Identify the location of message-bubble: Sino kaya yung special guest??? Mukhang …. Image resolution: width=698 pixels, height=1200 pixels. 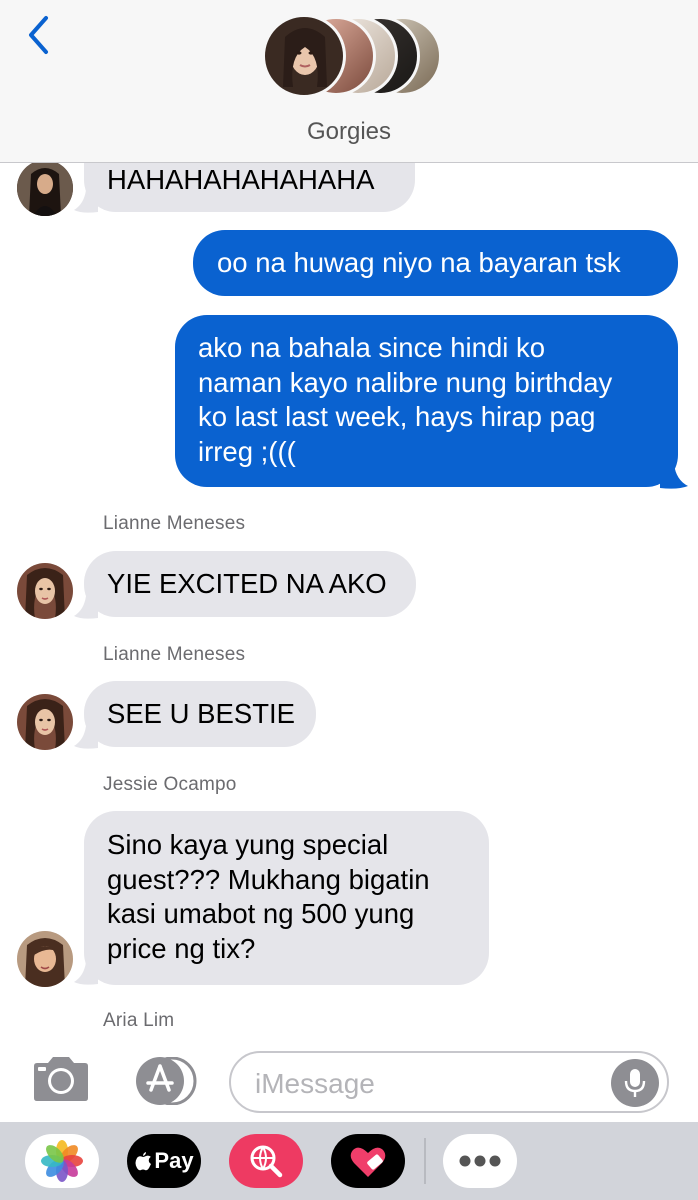
(286, 898).